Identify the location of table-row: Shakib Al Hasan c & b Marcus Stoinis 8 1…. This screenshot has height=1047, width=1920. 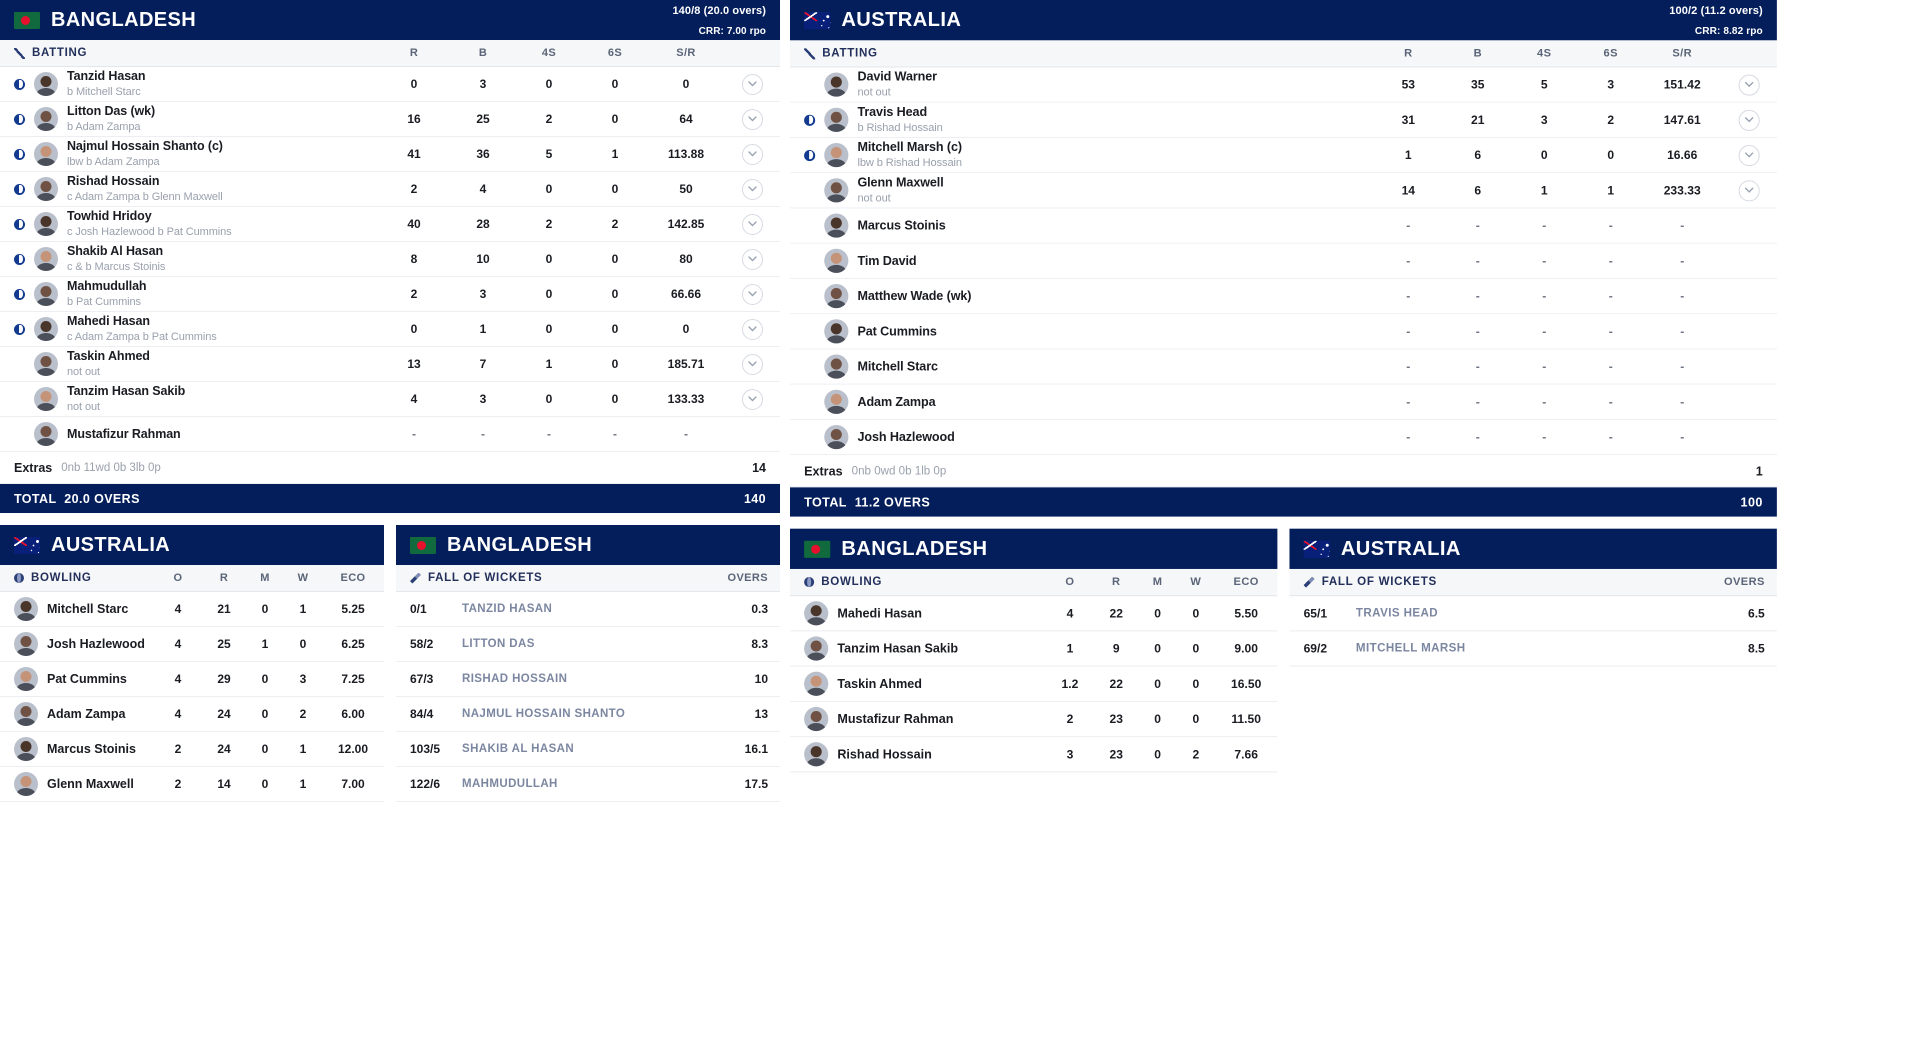
(390, 259).